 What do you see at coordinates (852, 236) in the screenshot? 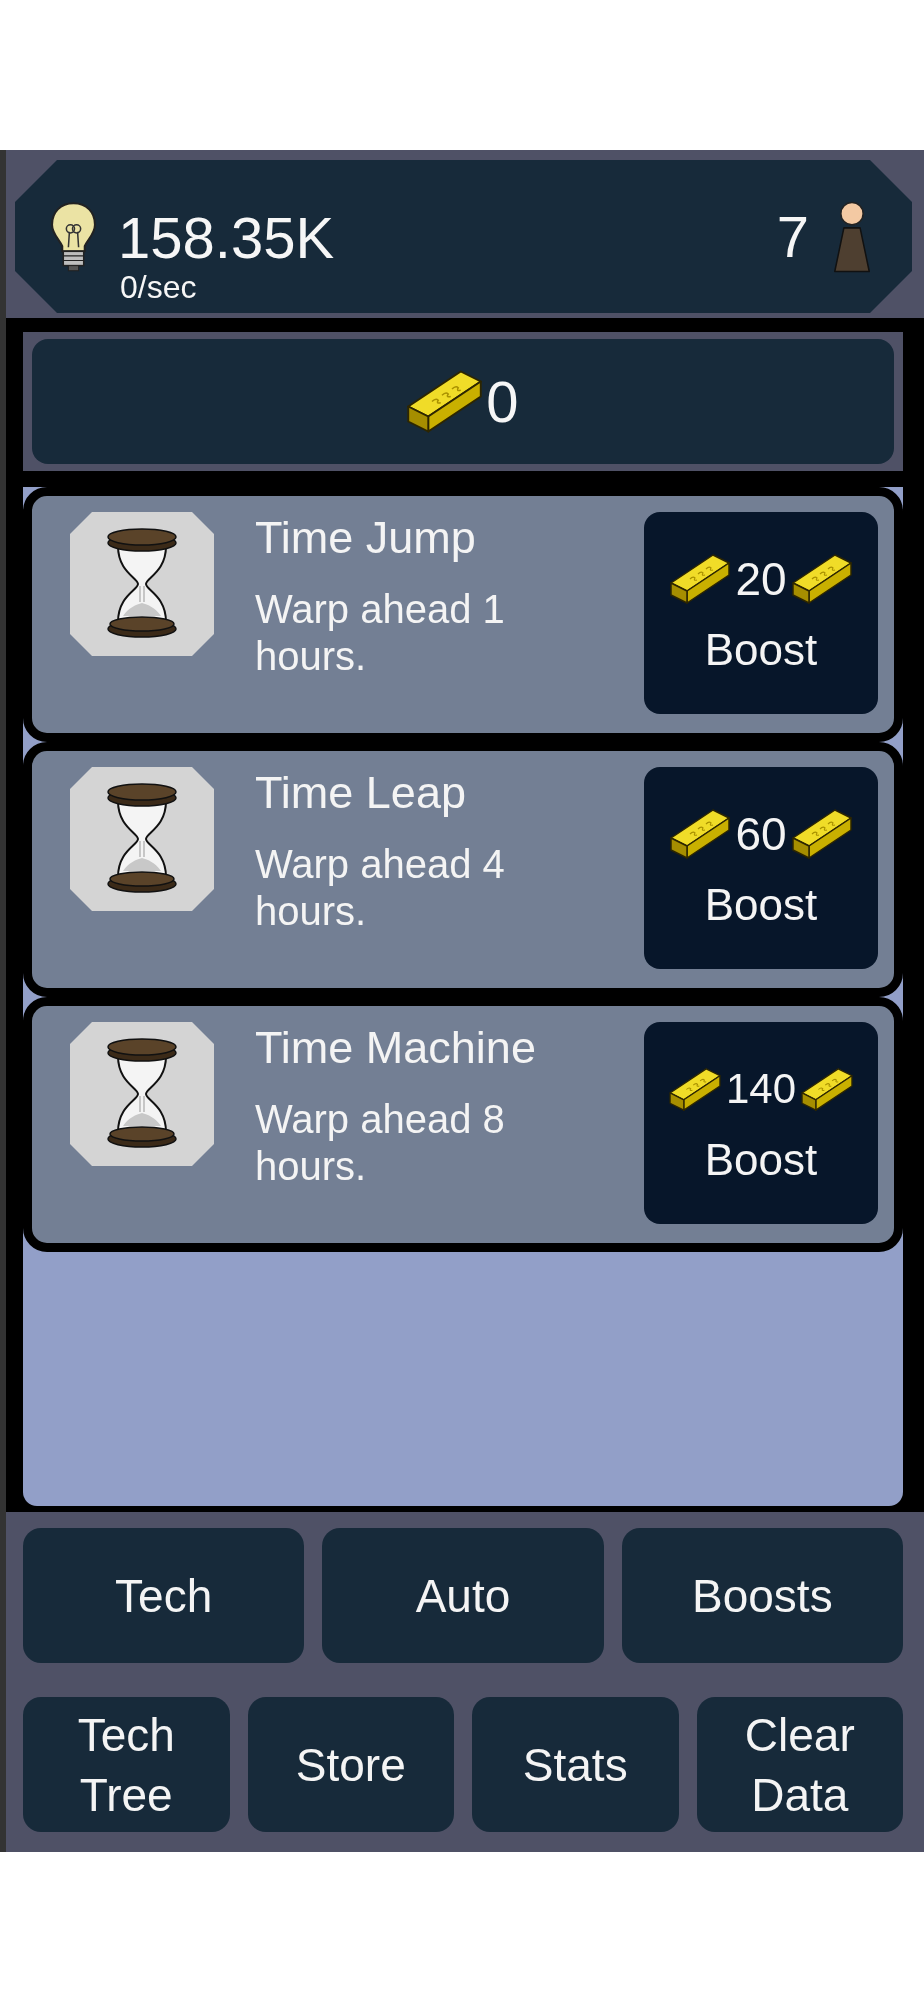
I see `person-icon` at bounding box center [852, 236].